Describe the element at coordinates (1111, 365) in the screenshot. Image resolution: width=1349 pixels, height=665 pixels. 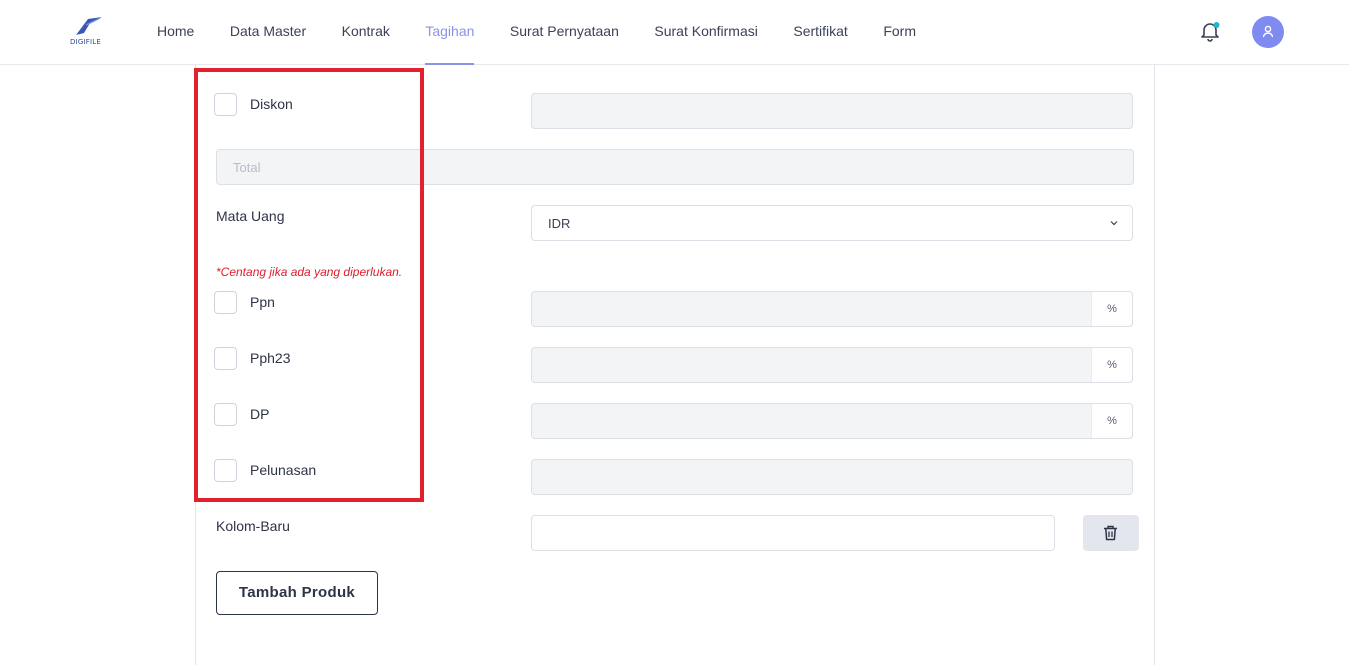
I see `pph23-percent-suffix: %` at that location.